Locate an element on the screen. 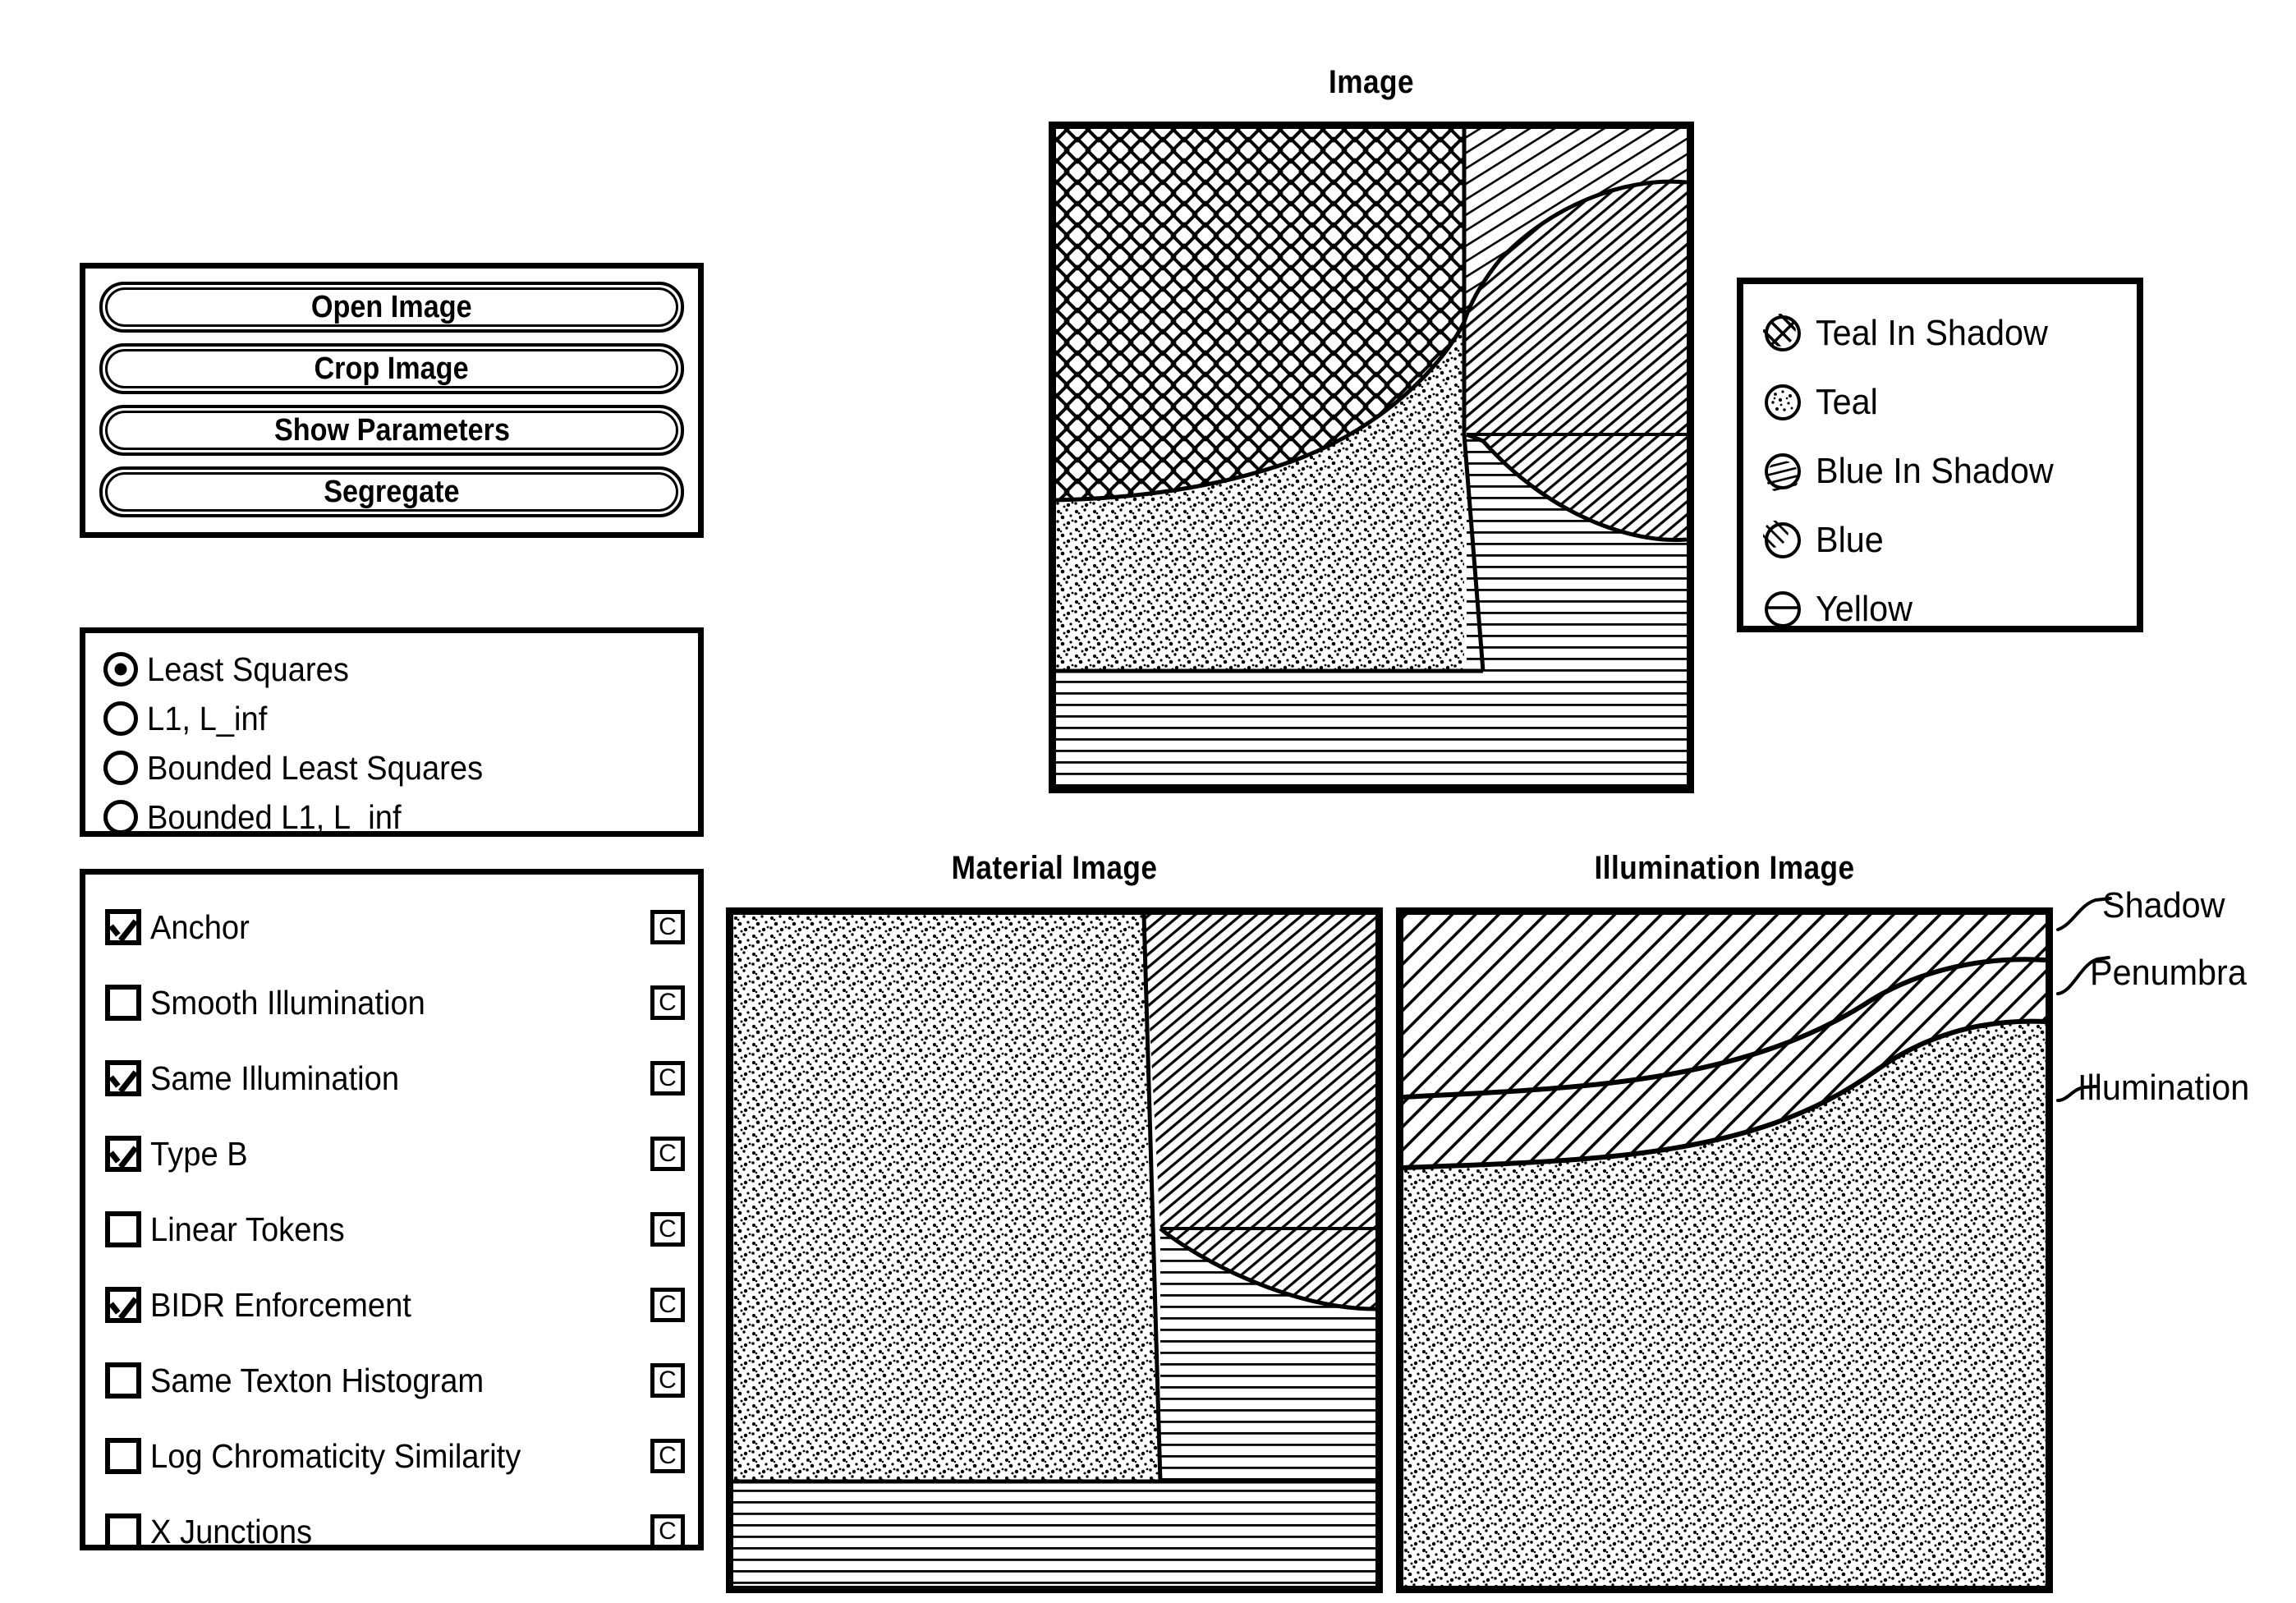 This screenshot has height=1603, width=2296. image-panel-canvas is located at coordinates (1371, 457).